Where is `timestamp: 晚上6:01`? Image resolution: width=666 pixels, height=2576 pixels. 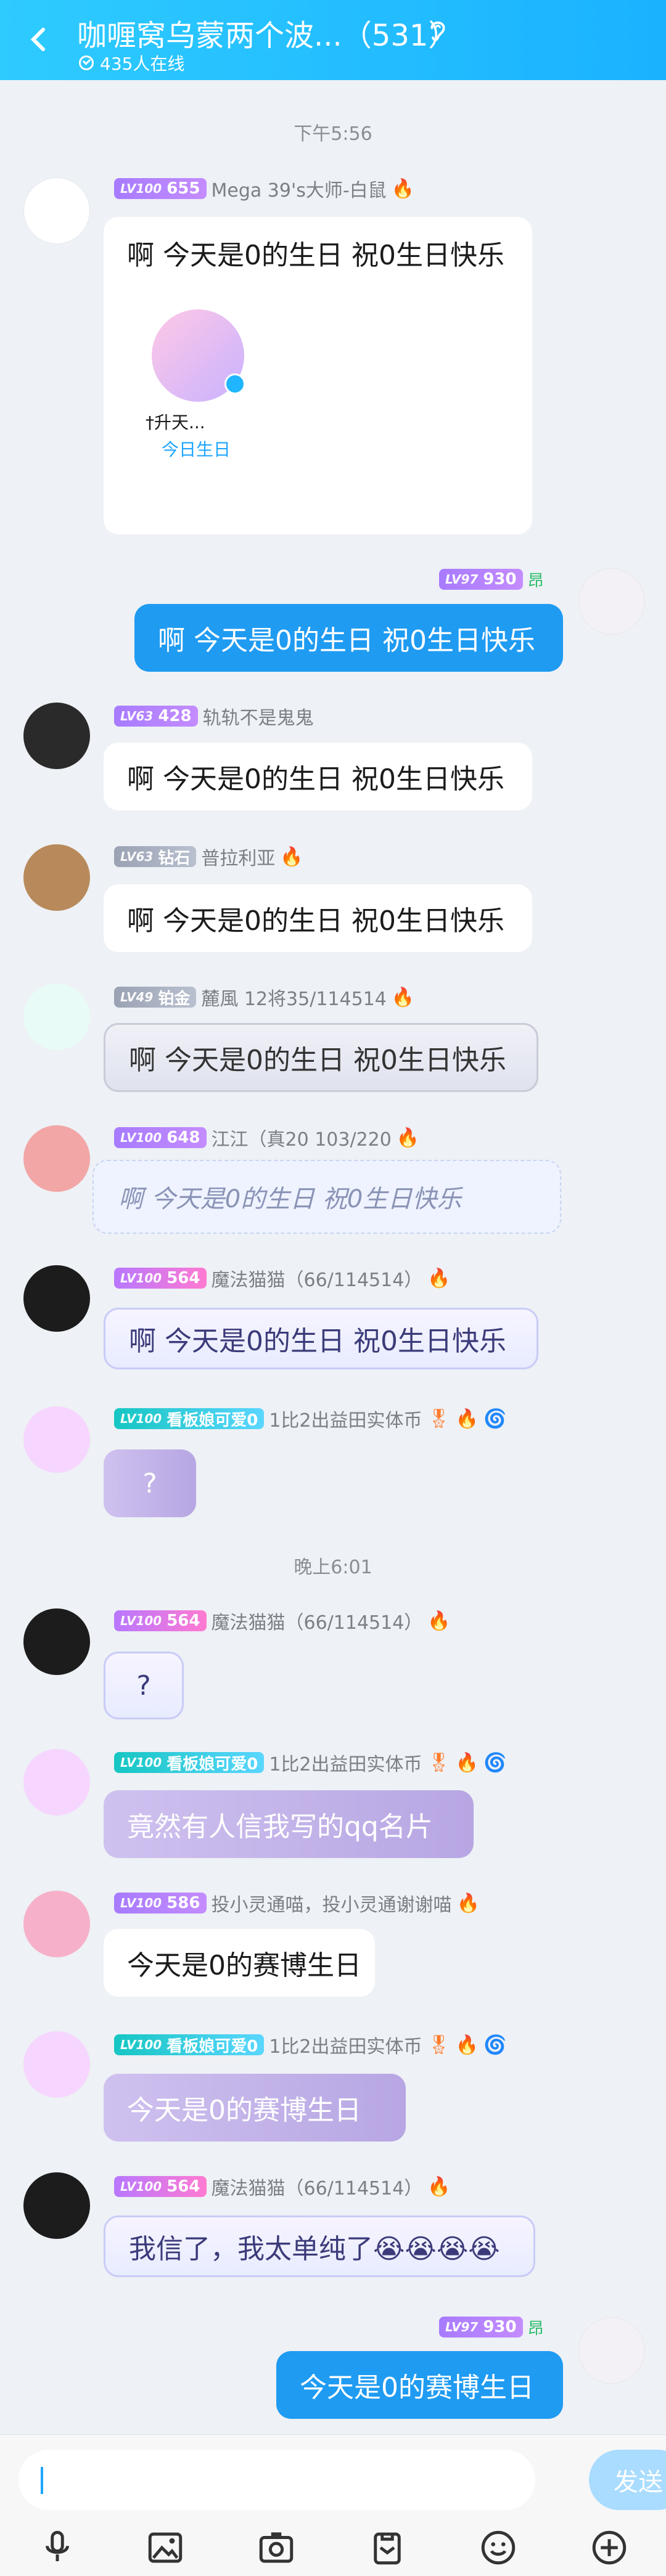
timestamp: 晚上6:01 is located at coordinates (333, 1567).